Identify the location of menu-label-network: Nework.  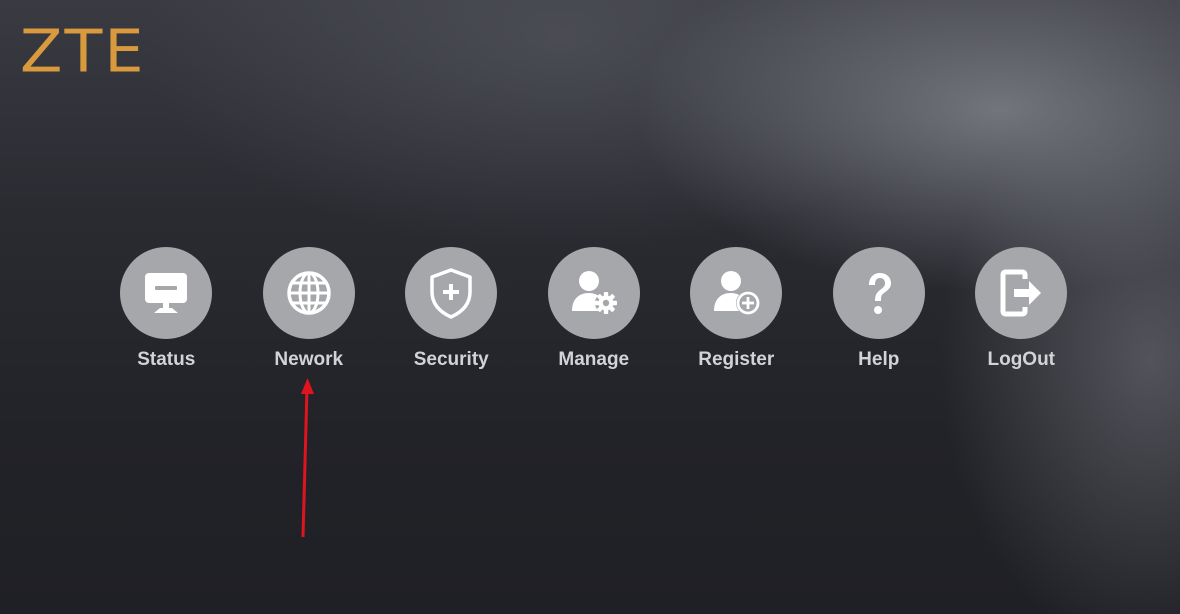
(309, 359).